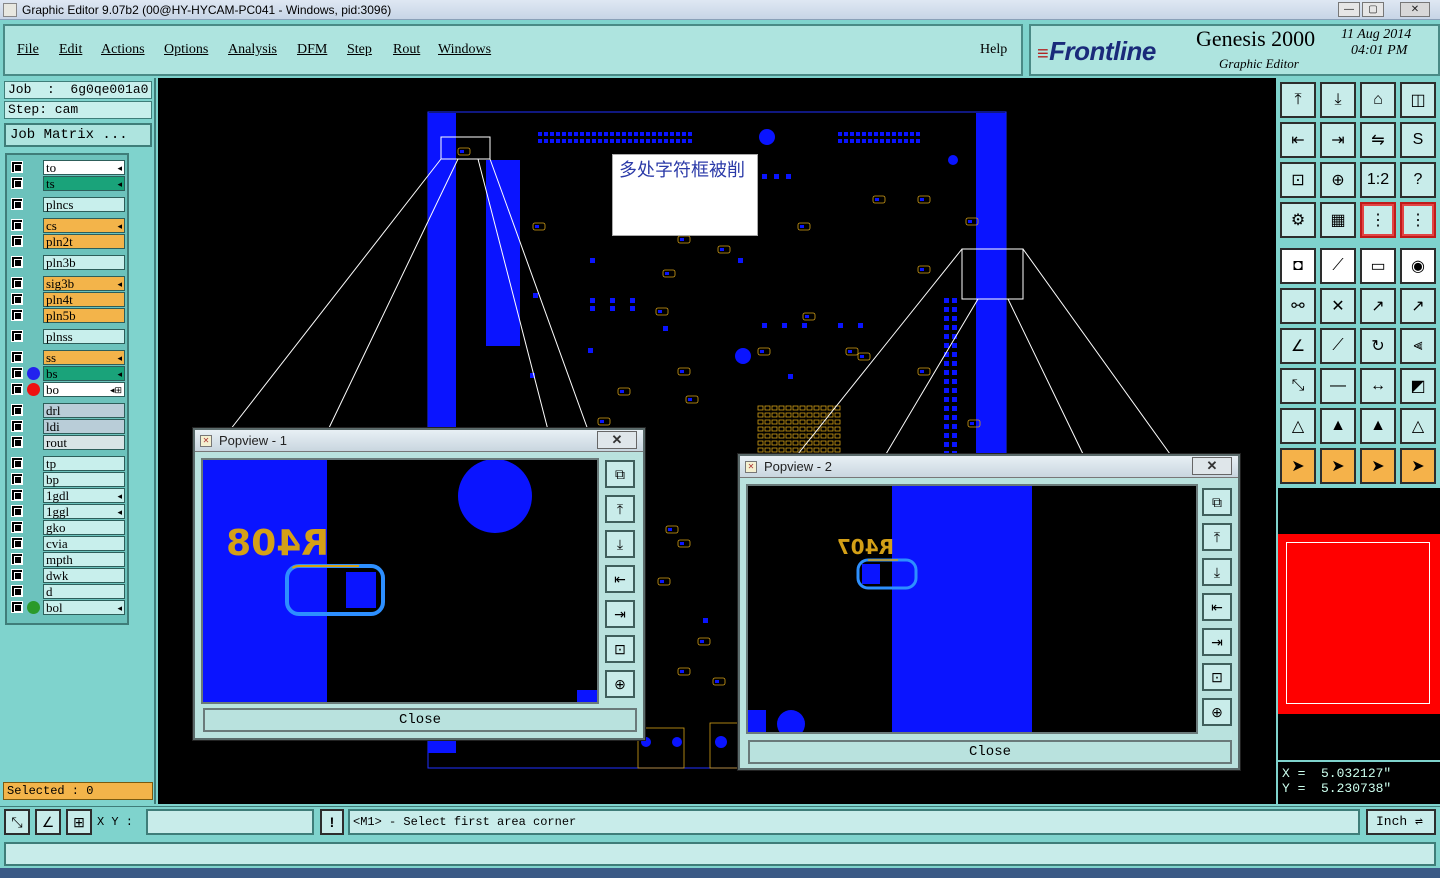 This screenshot has height=878, width=1440. I want to click on pv1-pan-up-icon: ⤒, so click(620, 509).